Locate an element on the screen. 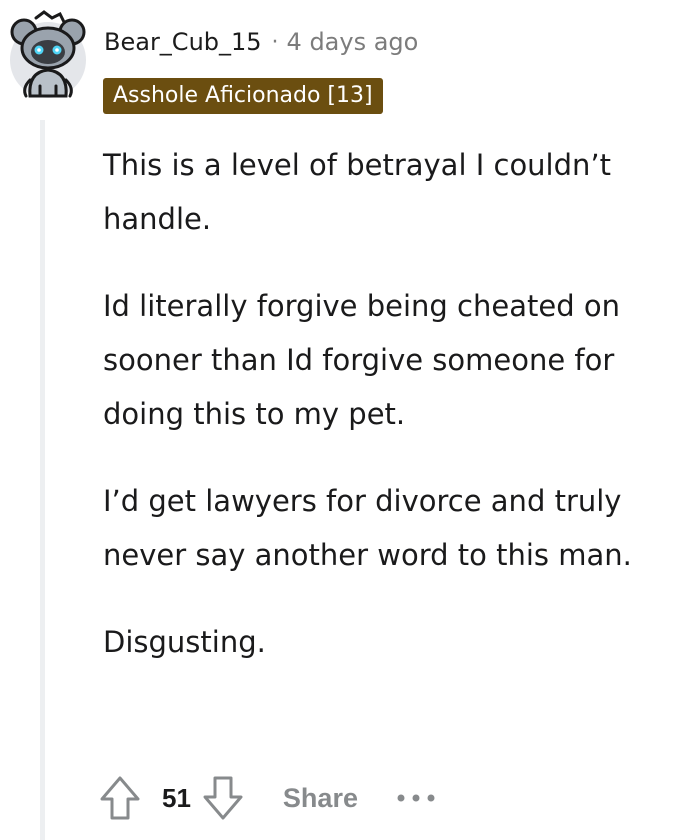  comment-meta: Bear_Cub_15 · 4 days ago is located at coordinates (261, 42).